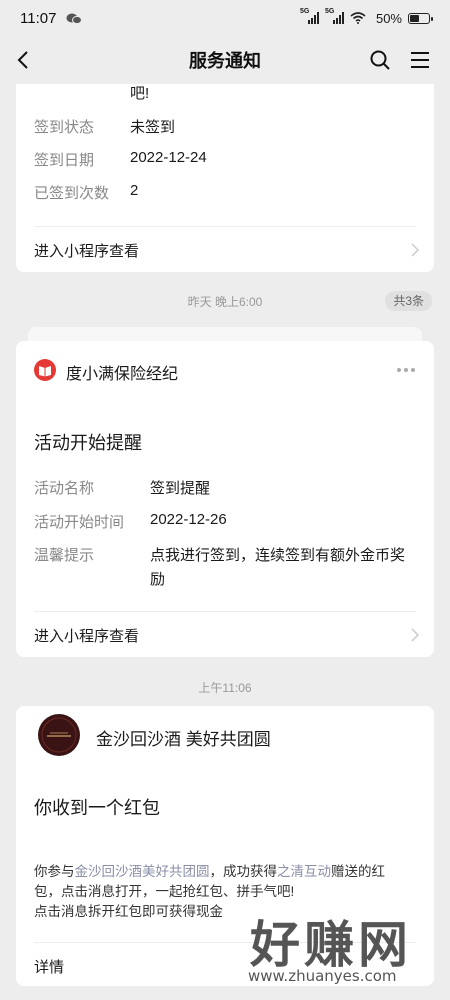 The image size is (450, 1000). What do you see at coordinates (49, 966) in the screenshot?
I see `details-link: 详情` at bounding box center [49, 966].